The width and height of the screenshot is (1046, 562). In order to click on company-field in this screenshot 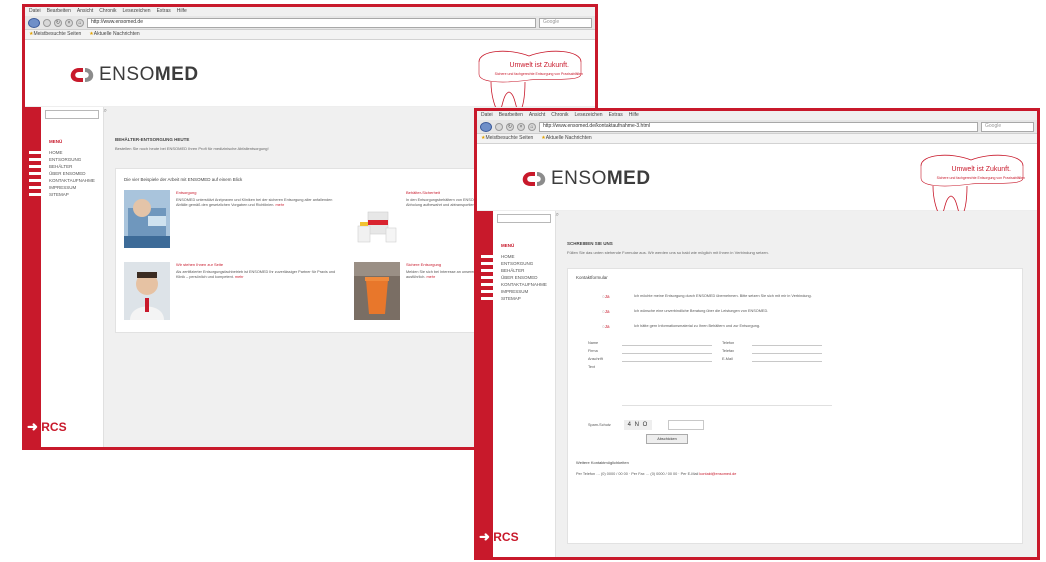, I will do `click(667, 351)`.